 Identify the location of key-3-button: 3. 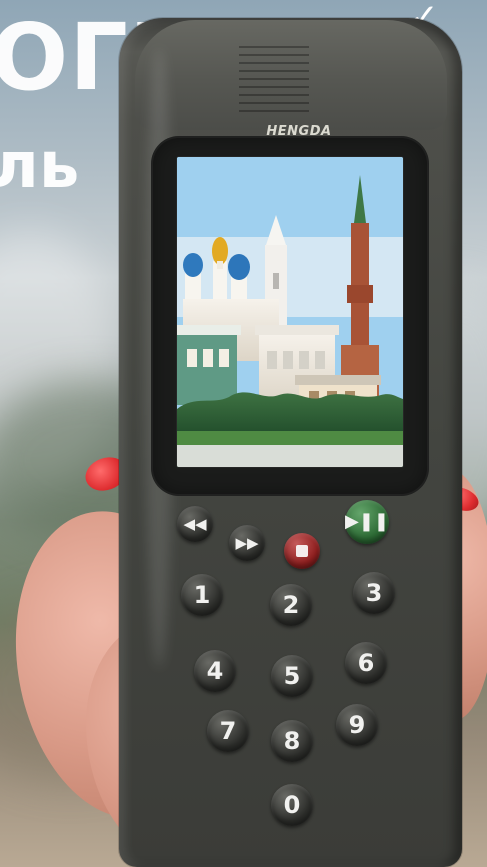
(374, 593).